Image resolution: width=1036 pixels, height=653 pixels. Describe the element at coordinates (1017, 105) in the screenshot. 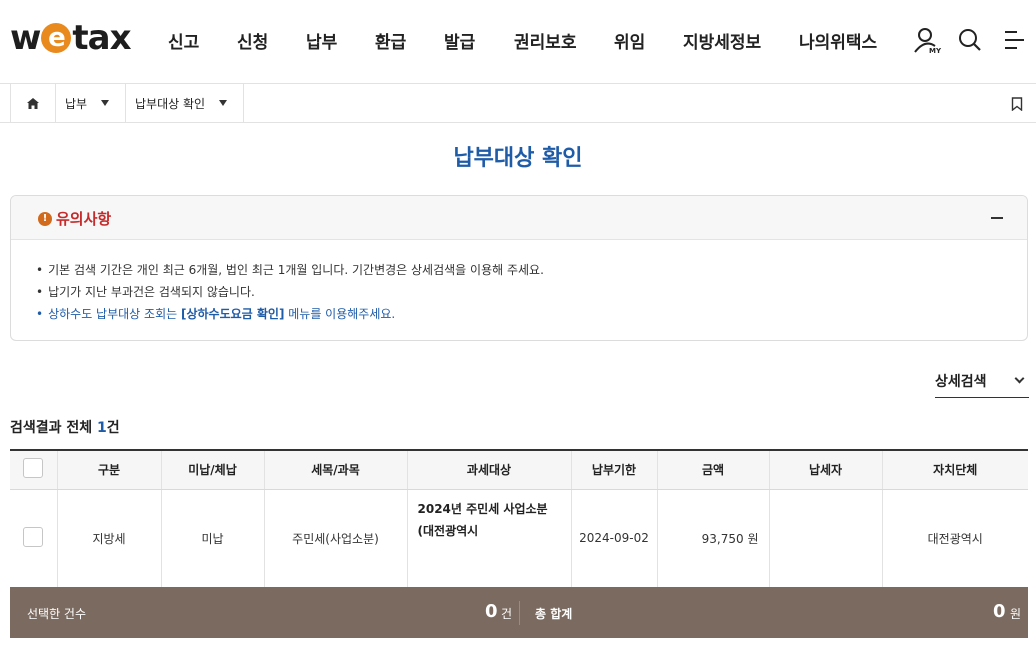

I see `bookmark-icon` at that location.